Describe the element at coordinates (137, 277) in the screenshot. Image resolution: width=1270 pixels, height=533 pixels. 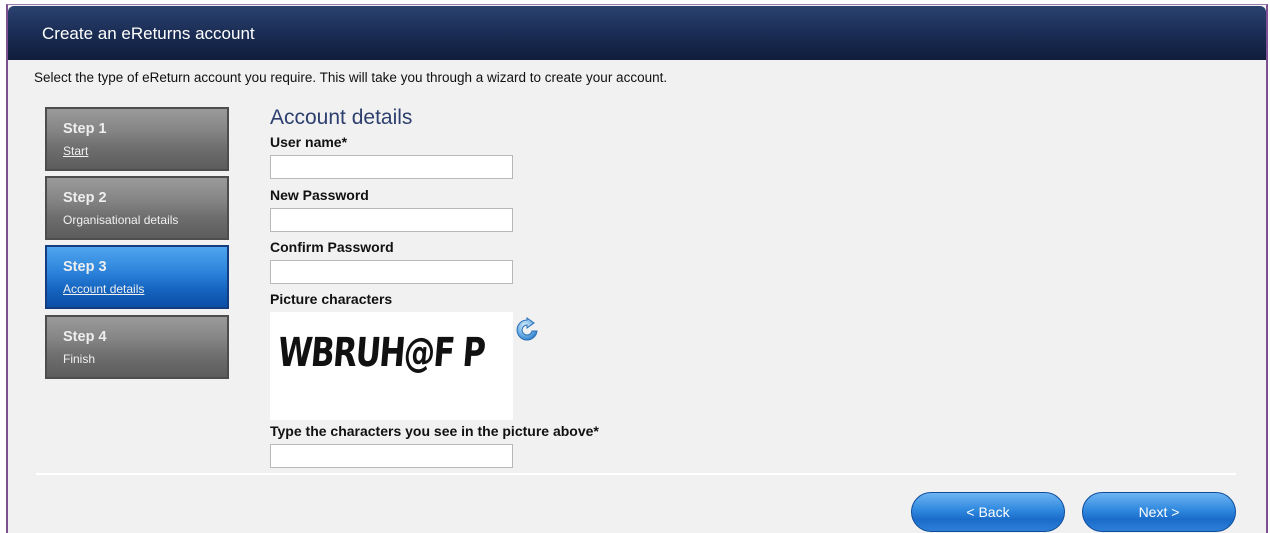
I see `wizard-step-3: Step 3 Account details` at that location.